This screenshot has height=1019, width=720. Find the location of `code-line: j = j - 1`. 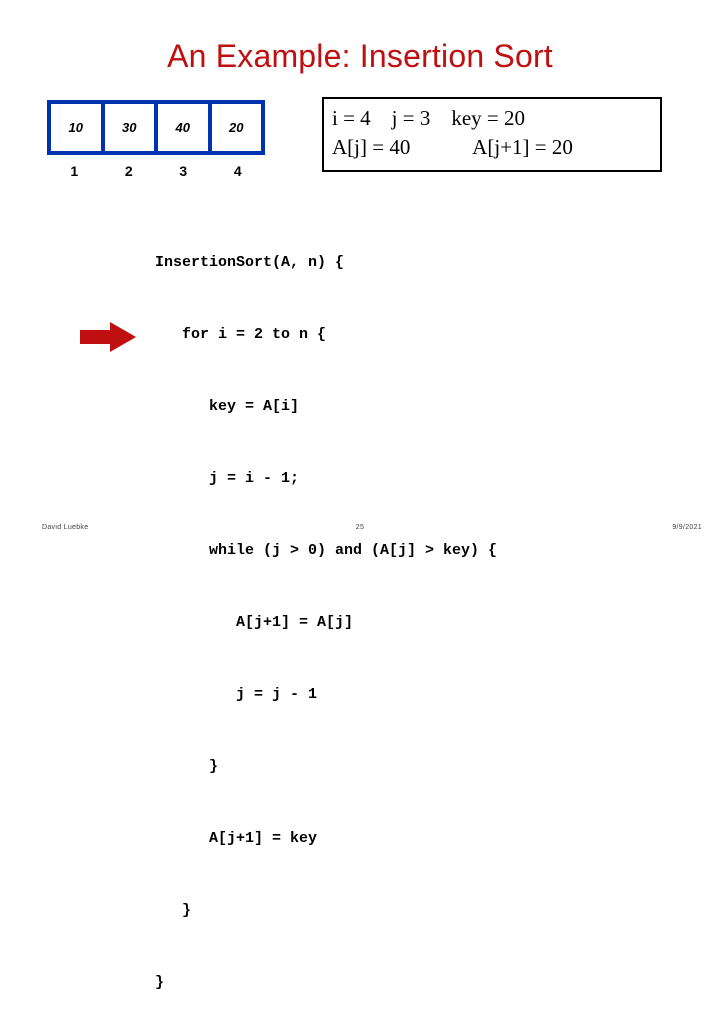

code-line: j = j - 1 is located at coordinates (236, 694).